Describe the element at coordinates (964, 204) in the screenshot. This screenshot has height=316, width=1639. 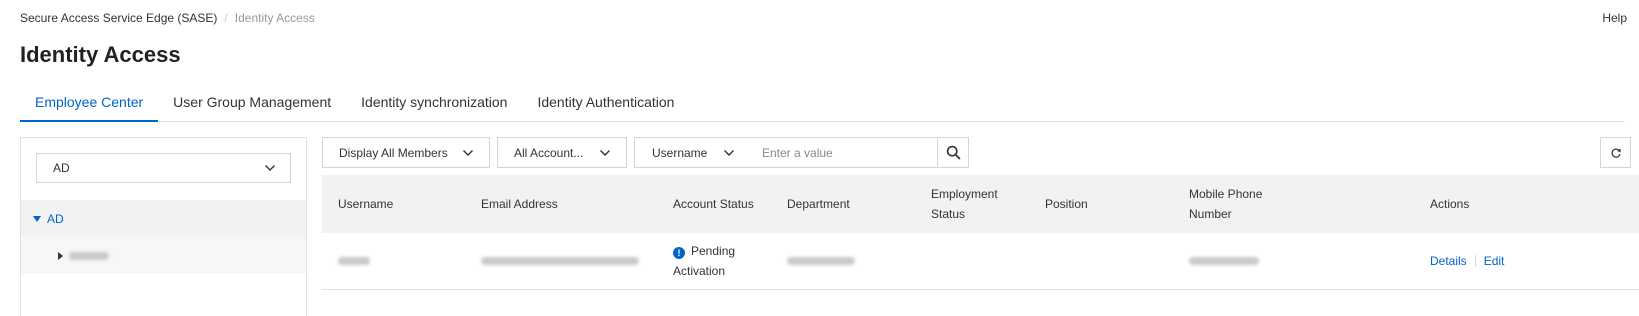
I see `column-header-employment-status: Employment Status` at that location.